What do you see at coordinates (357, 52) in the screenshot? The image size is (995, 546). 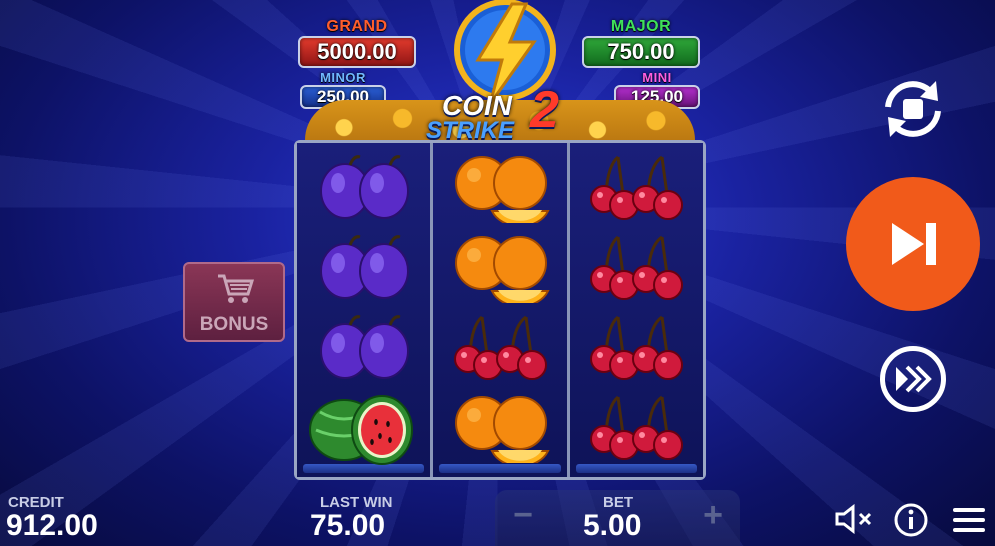 I see `jackpot-grand-value: 5000.00` at bounding box center [357, 52].